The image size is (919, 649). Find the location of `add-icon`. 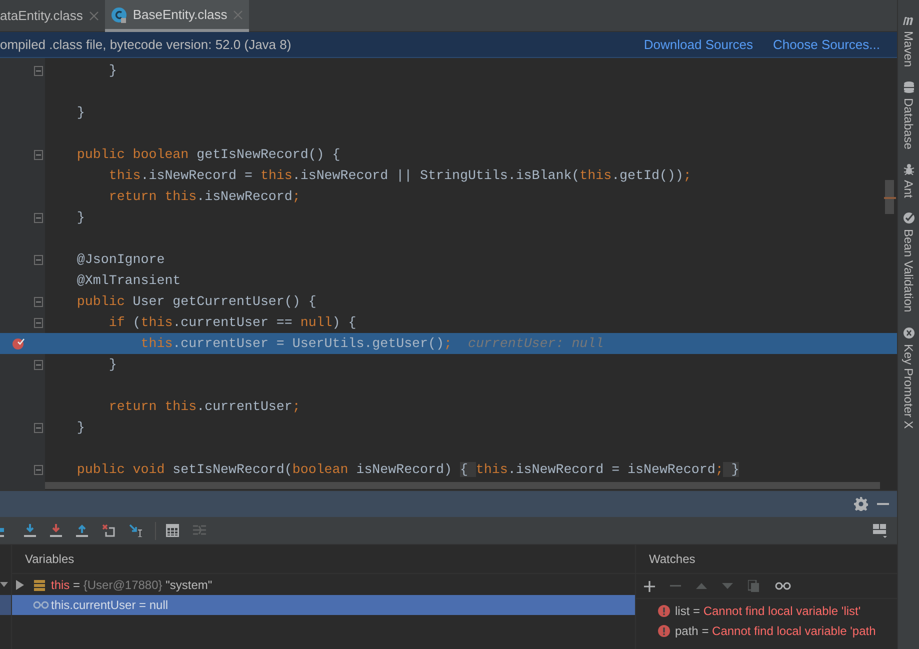

add-icon is located at coordinates (649, 586).